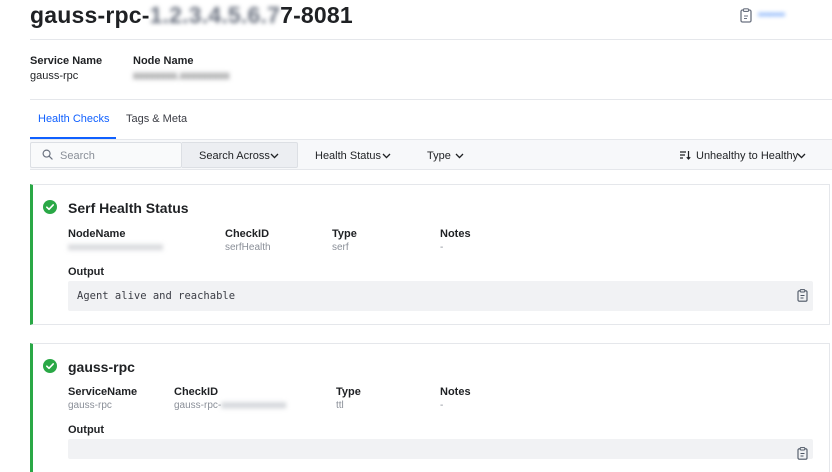 This screenshot has width=832, height=472. Describe the element at coordinates (54, 76) in the screenshot. I see `service-name-value: gauss-rpc` at that location.